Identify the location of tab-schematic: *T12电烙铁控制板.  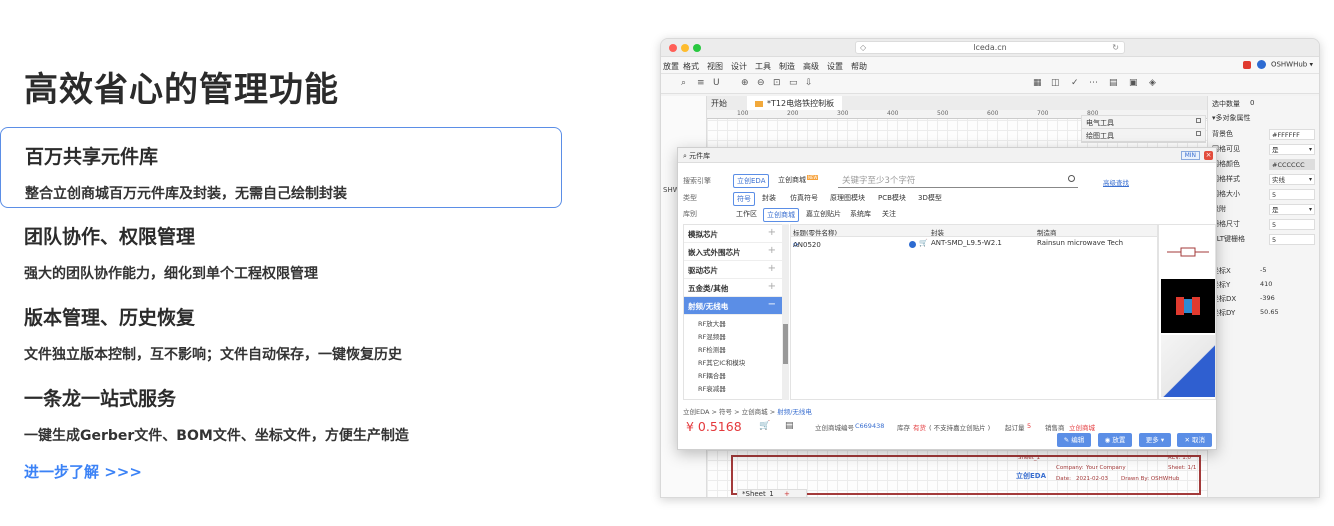
(795, 103).